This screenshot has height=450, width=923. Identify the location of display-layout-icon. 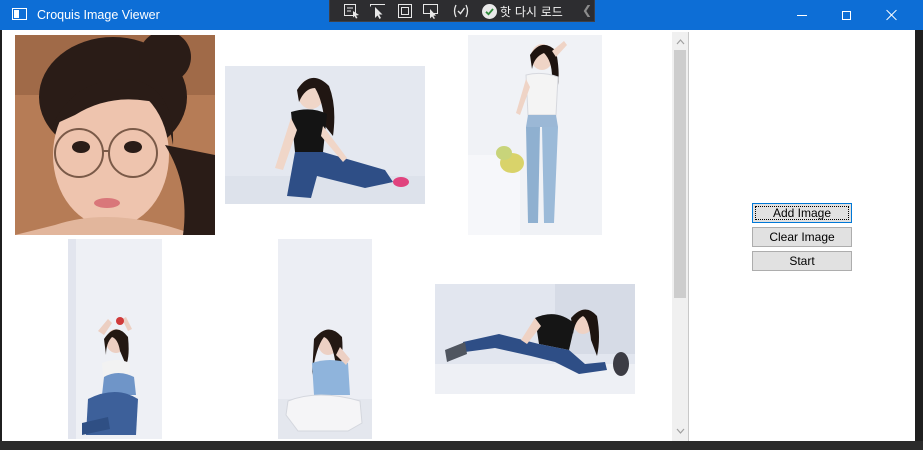
(405, 11).